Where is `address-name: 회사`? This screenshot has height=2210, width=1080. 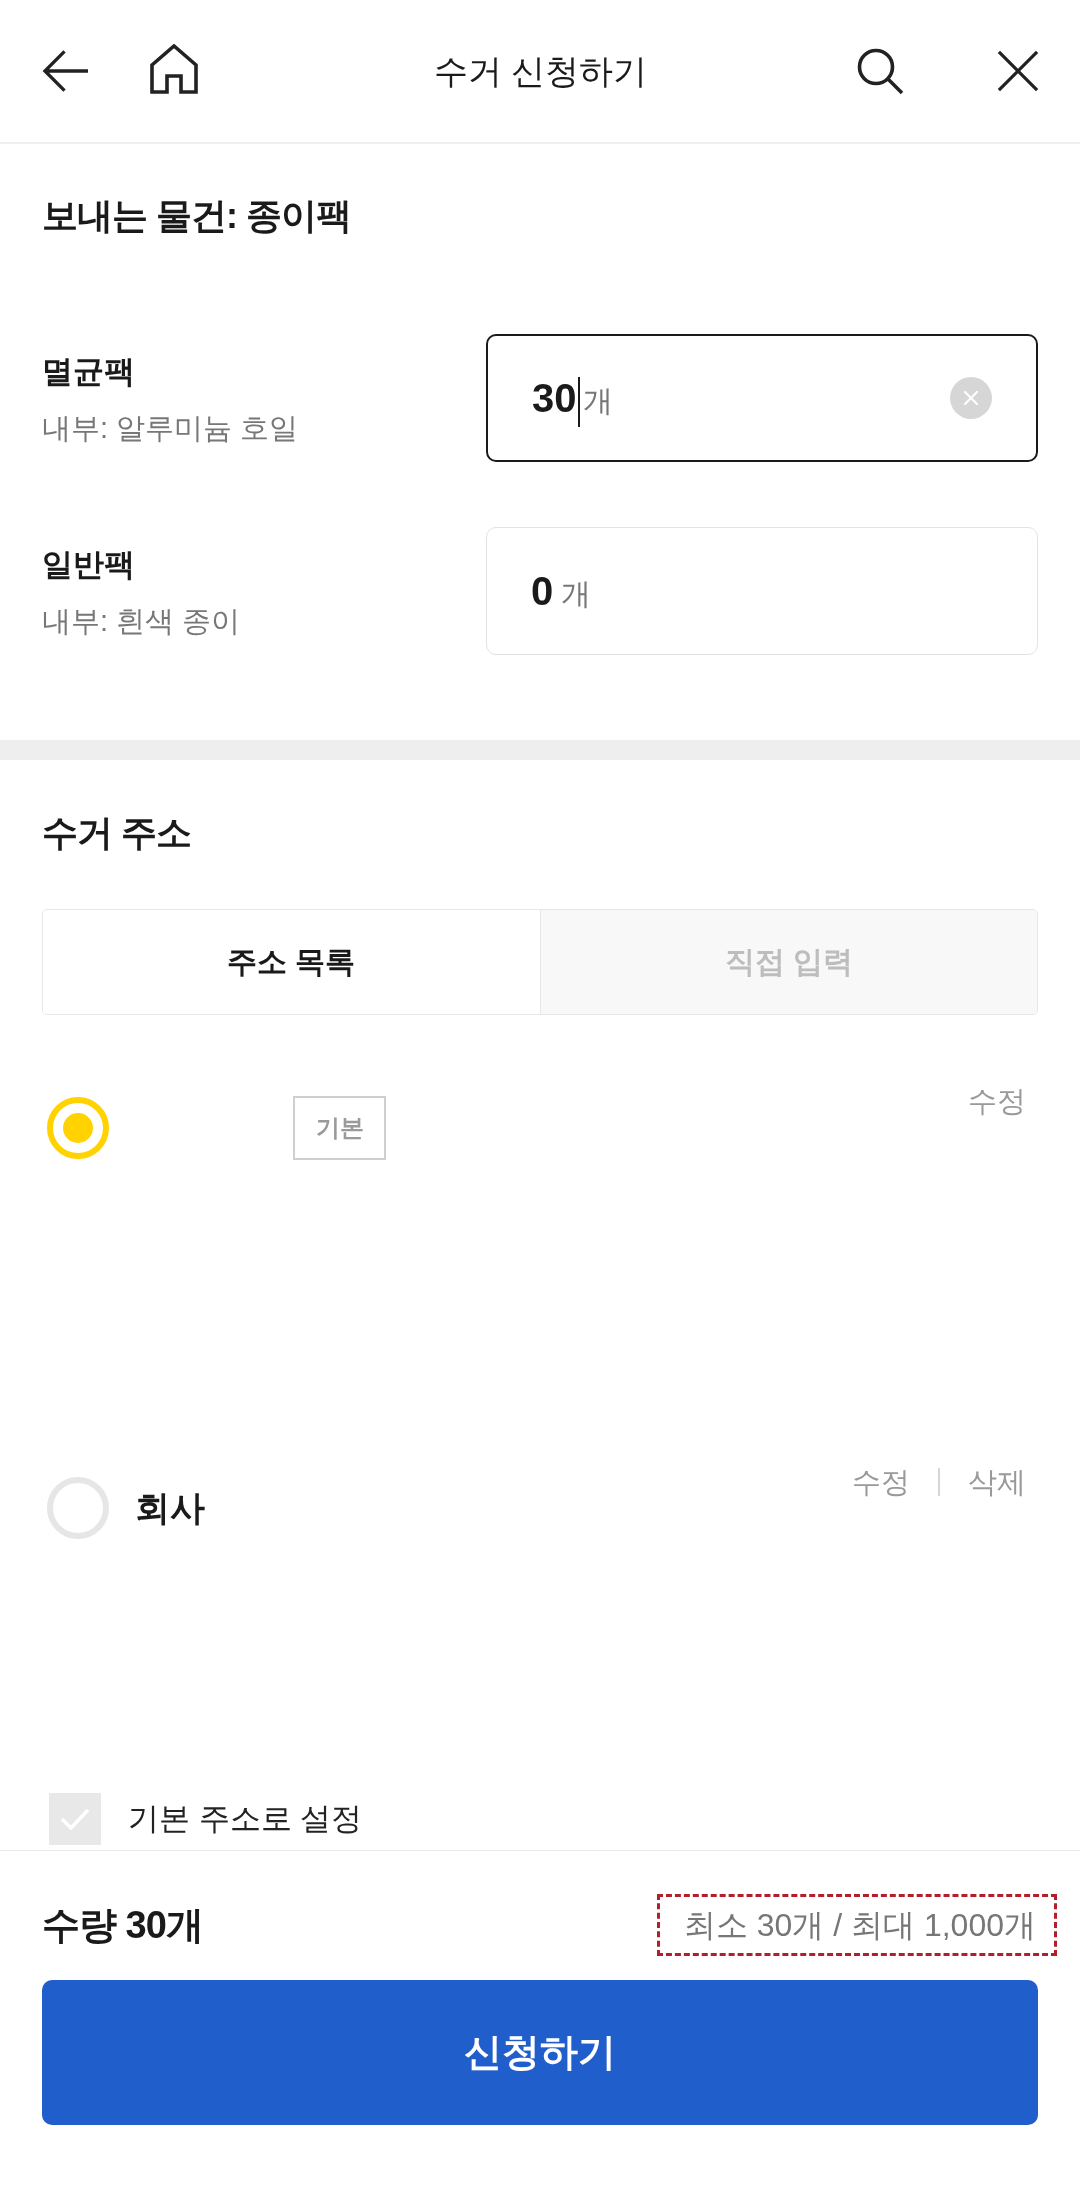 address-name: 회사 is located at coordinates (170, 1508).